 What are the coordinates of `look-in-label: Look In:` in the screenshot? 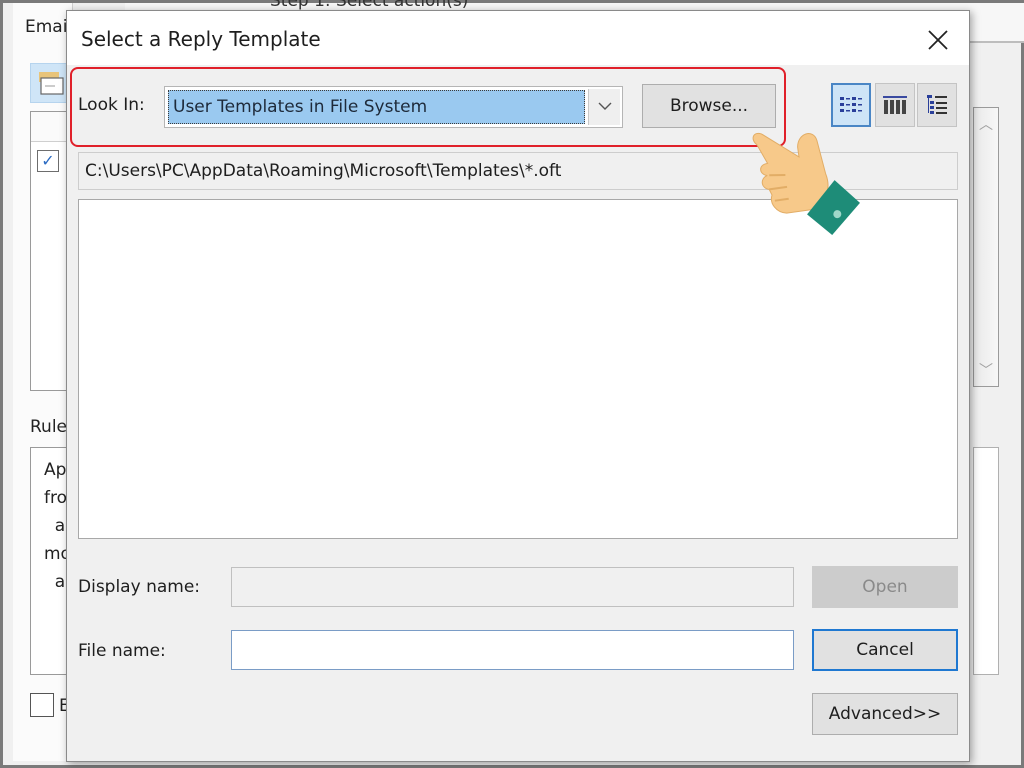 It's located at (111, 105).